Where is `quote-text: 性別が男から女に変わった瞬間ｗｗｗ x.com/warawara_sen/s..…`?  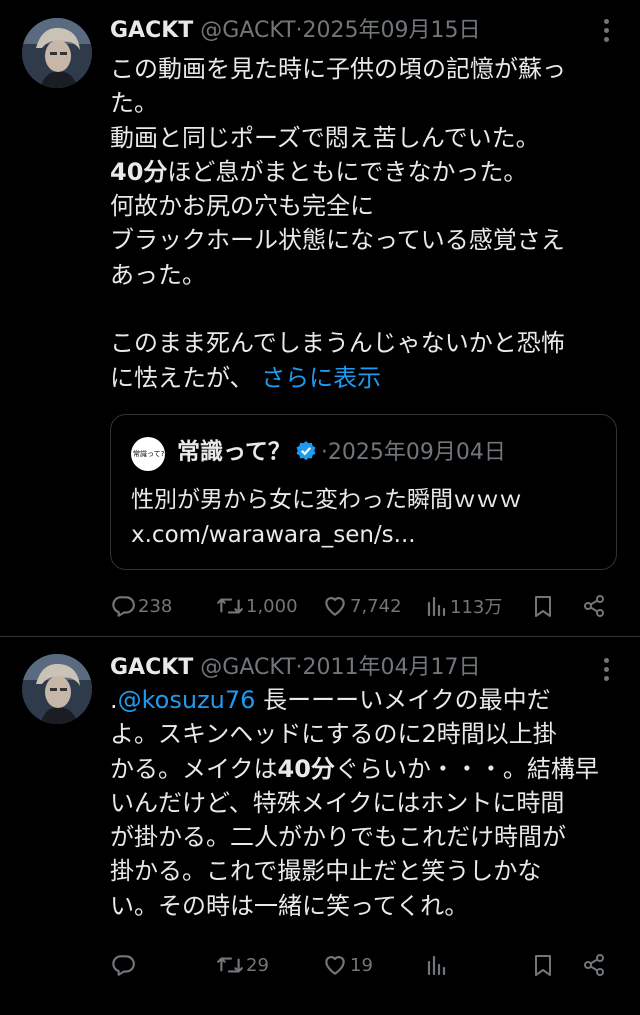
quote-text: 性別が男から女に変わった瞬間ｗｗｗ x.com/warawara_sen/s..… is located at coordinates (371, 517).